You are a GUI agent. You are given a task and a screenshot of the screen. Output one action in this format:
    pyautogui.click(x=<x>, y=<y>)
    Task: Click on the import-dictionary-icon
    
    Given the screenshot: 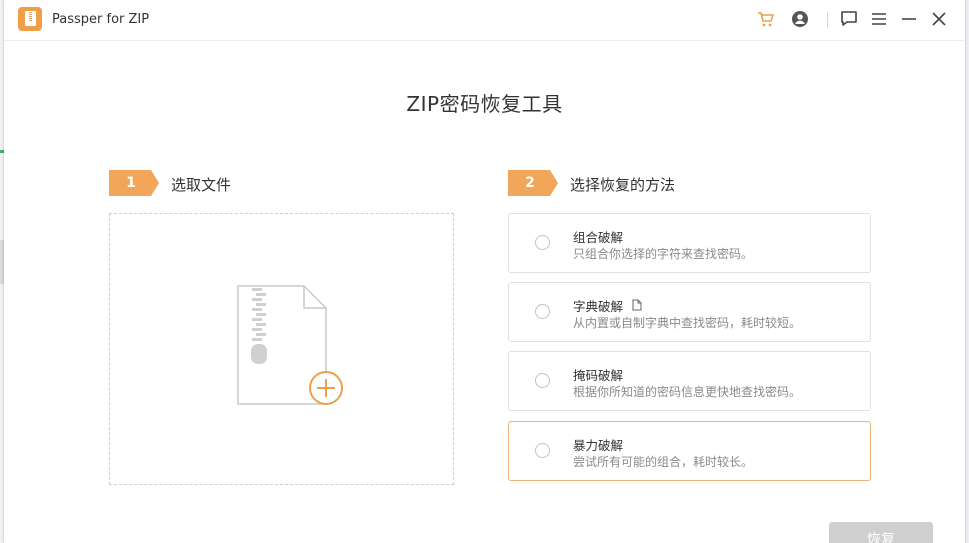 What is the action you would take?
    pyautogui.click(x=637, y=305)
    